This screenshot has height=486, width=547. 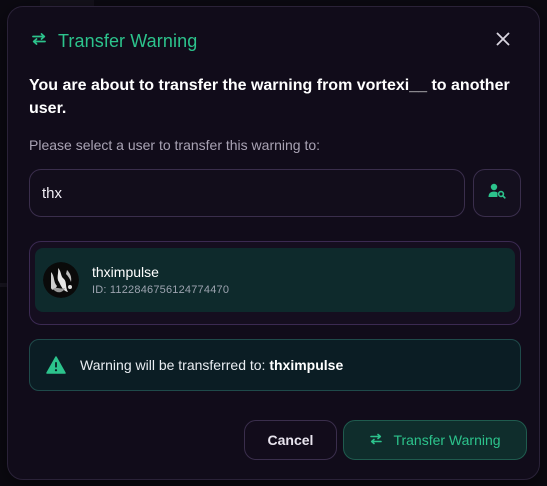 I want to click on transfer-warning-button: Transfer Warning, so click(x=435, y=440).